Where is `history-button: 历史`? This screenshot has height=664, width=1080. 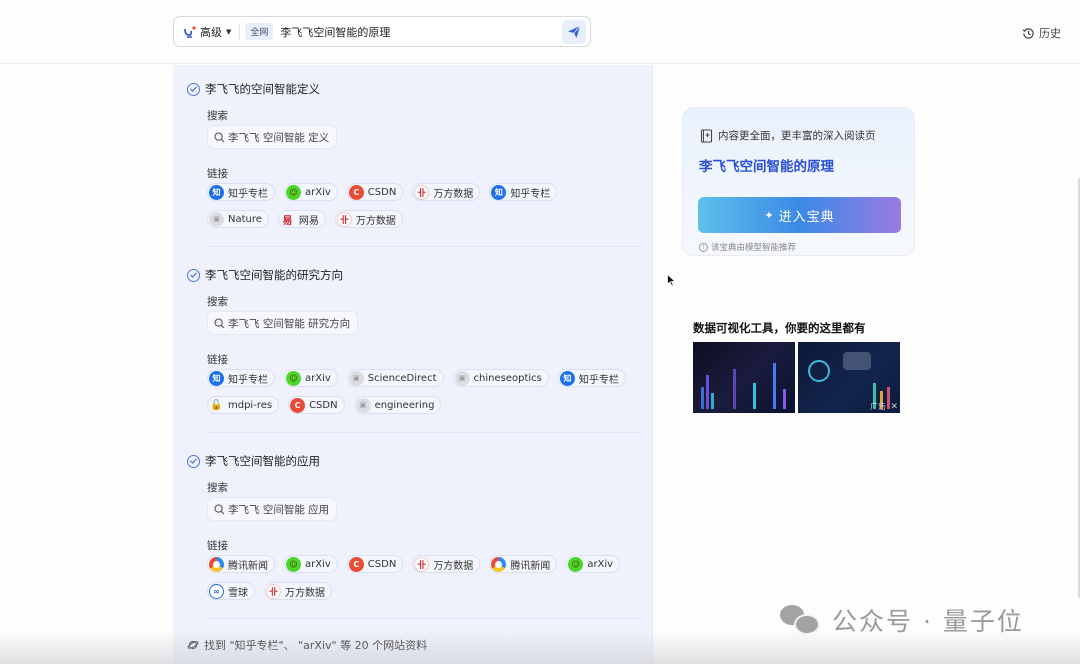 history-button: 历史 is located at coordinates (1041, 33).